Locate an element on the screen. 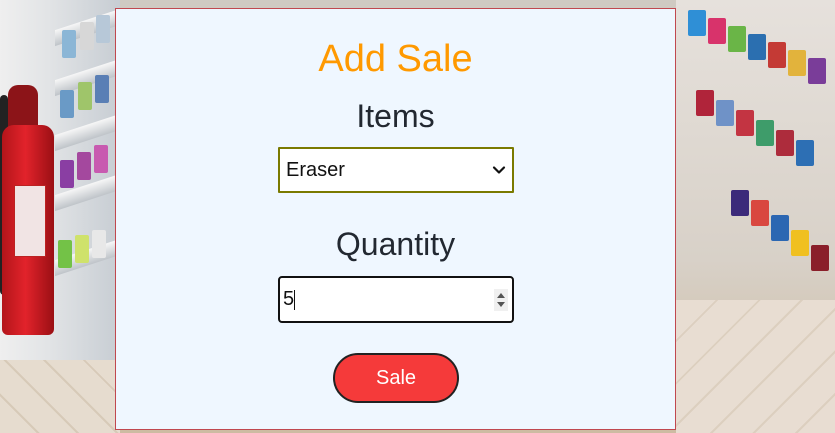 This screenshot has width=835, height=433. items-select: Eraser is located at coordinates (396, 170).